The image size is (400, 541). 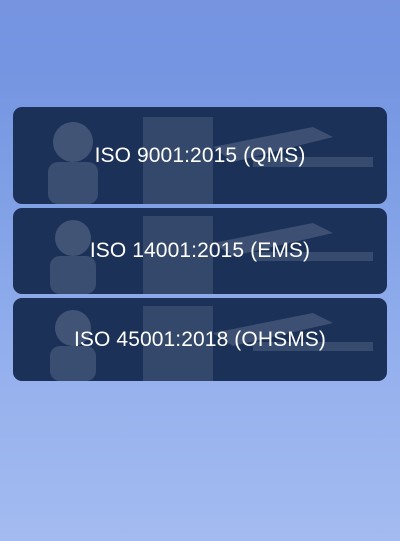 I want to click on certification-label: ISO 45001:2018 (OHSMS), so click(x=200, y=339).